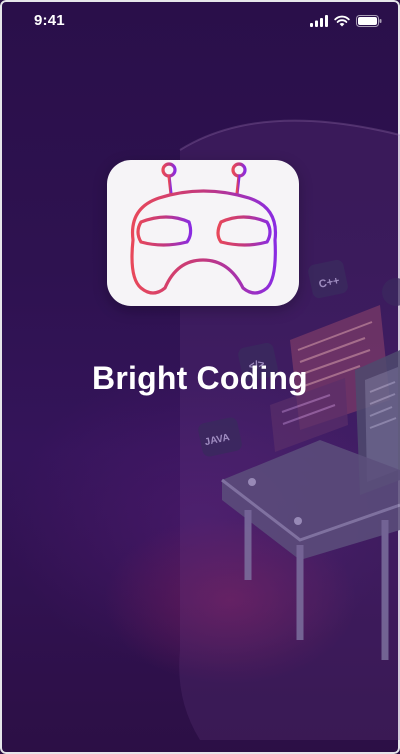 This screenshot has height=754, width=400. Describe the element at coordinates (204, 228) in the screenshot. I see `robot-gamepad-logo-icon` at that location.